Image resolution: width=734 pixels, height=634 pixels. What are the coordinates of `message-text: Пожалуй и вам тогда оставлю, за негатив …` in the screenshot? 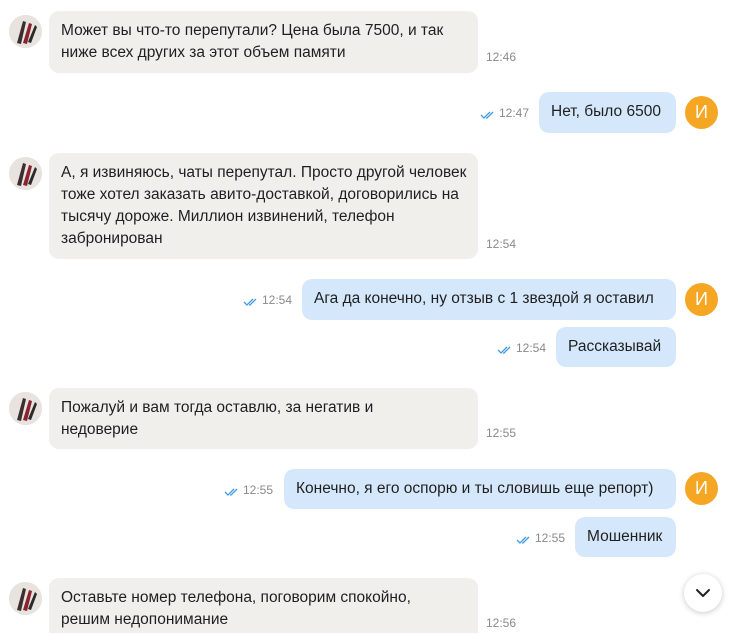 It's located at (217, 418).